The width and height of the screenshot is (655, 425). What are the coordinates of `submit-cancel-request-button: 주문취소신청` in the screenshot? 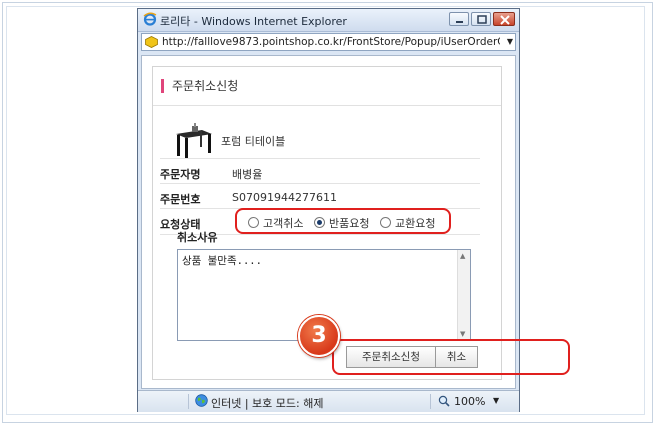 It's located at (391, 357).